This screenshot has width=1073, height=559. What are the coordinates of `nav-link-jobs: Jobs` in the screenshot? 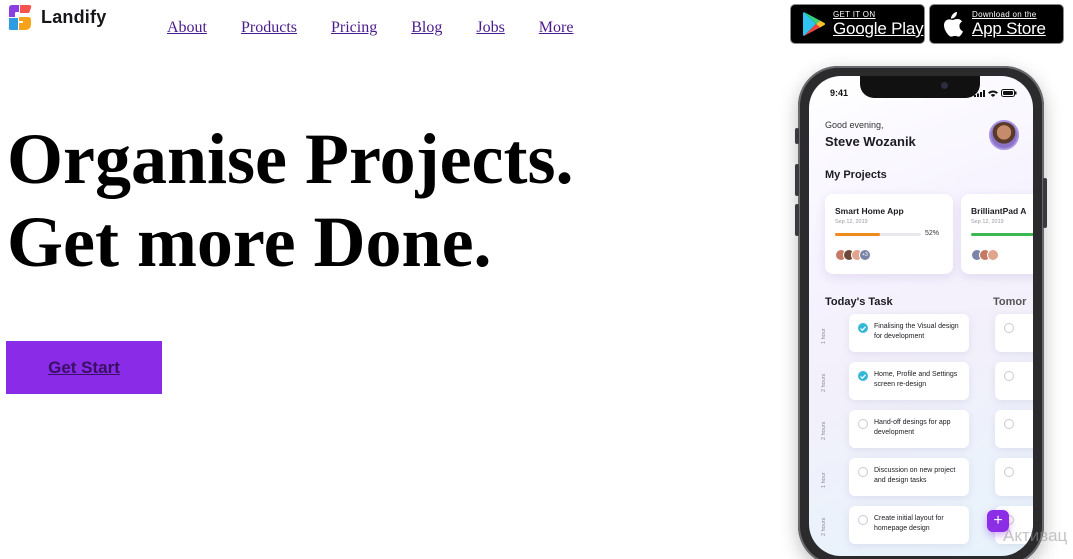 It's located at (490, 28).